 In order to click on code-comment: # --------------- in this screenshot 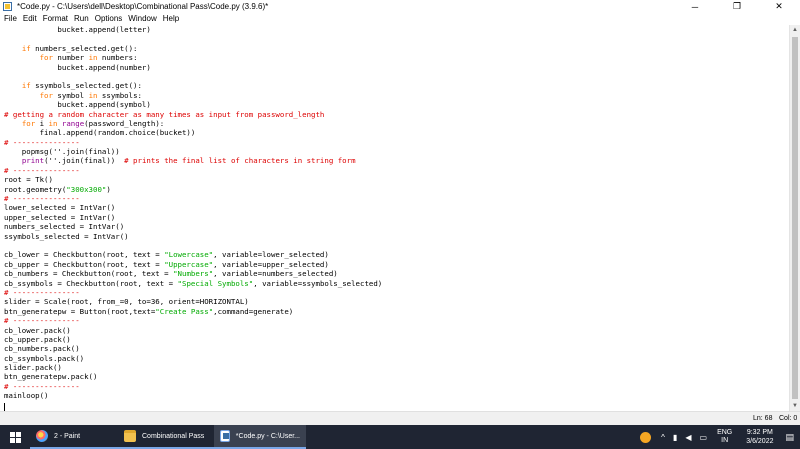, I will do `click(42, 199)`.